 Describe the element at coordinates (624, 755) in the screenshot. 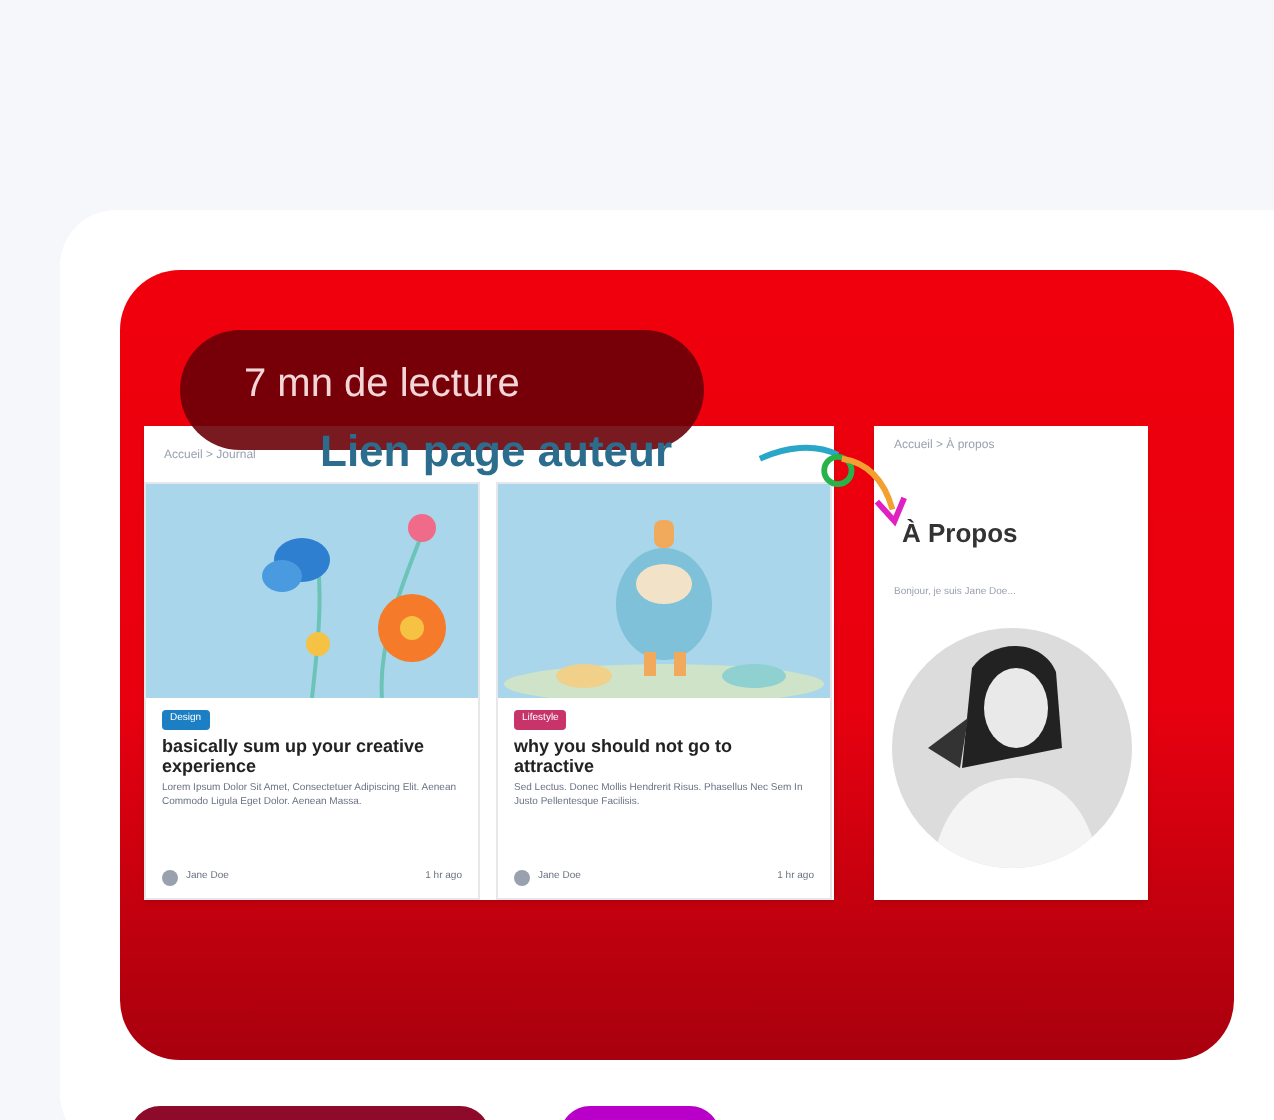

I see `article-title: why you should not go to attractive` at that location.